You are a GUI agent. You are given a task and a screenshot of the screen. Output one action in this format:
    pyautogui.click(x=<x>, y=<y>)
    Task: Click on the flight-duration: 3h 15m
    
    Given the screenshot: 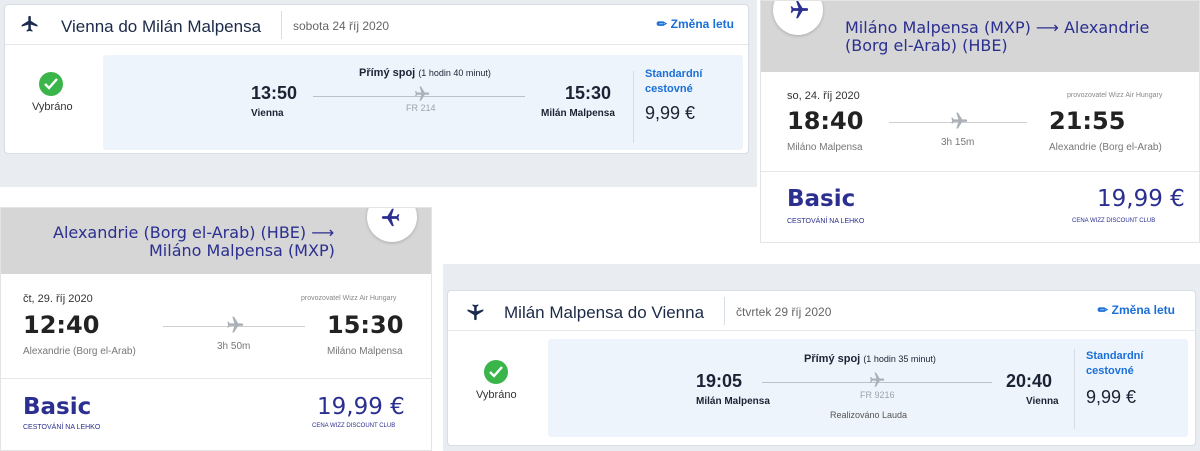 What is the action you would take?
    pyautogui.click(x=958, y=142)
    